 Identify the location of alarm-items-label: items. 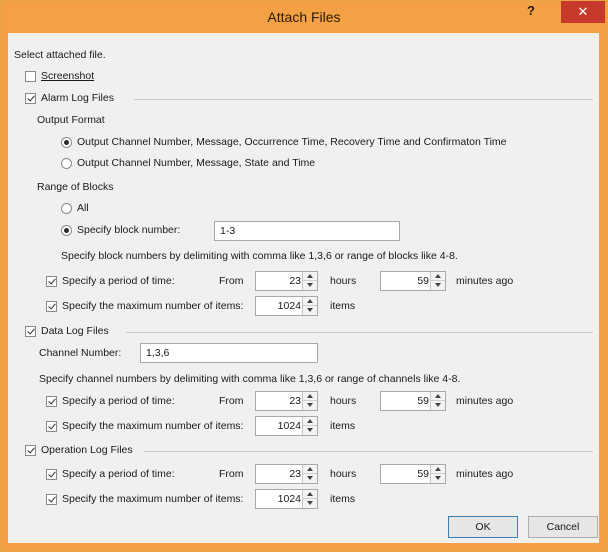
(343, 306).